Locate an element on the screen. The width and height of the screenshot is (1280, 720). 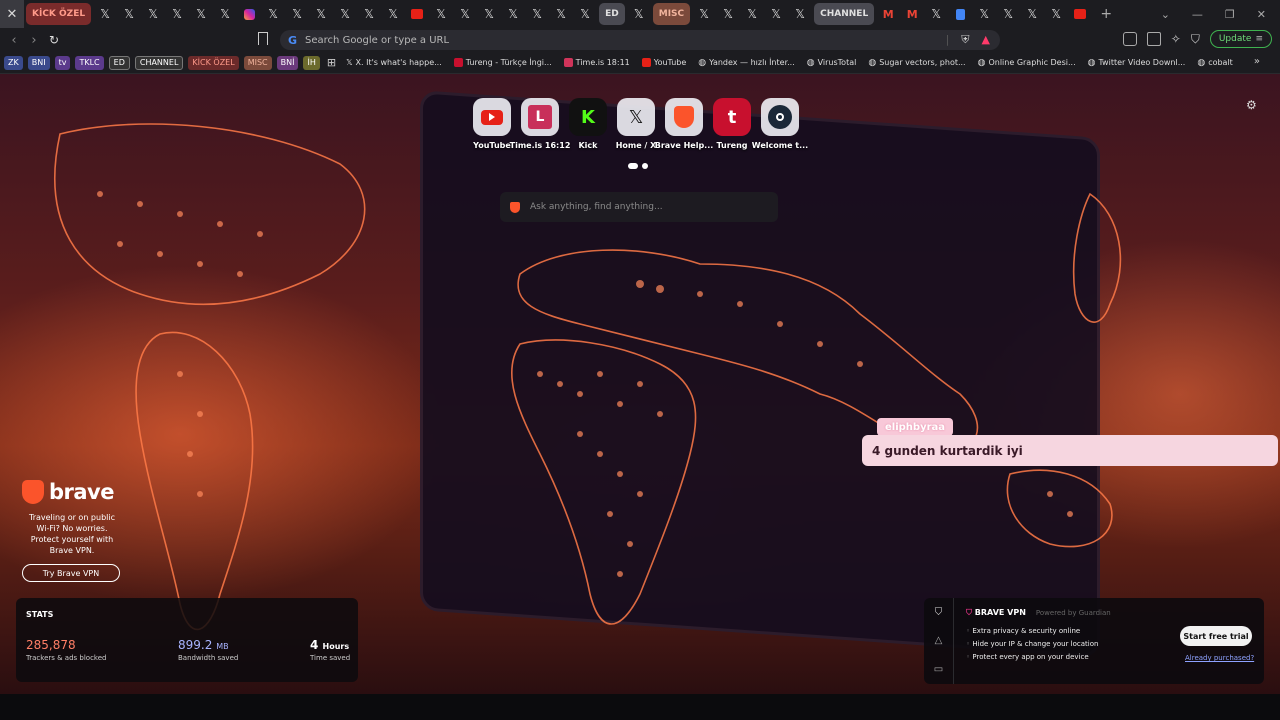
pager-dot-active is located at coordinates (633, 166).